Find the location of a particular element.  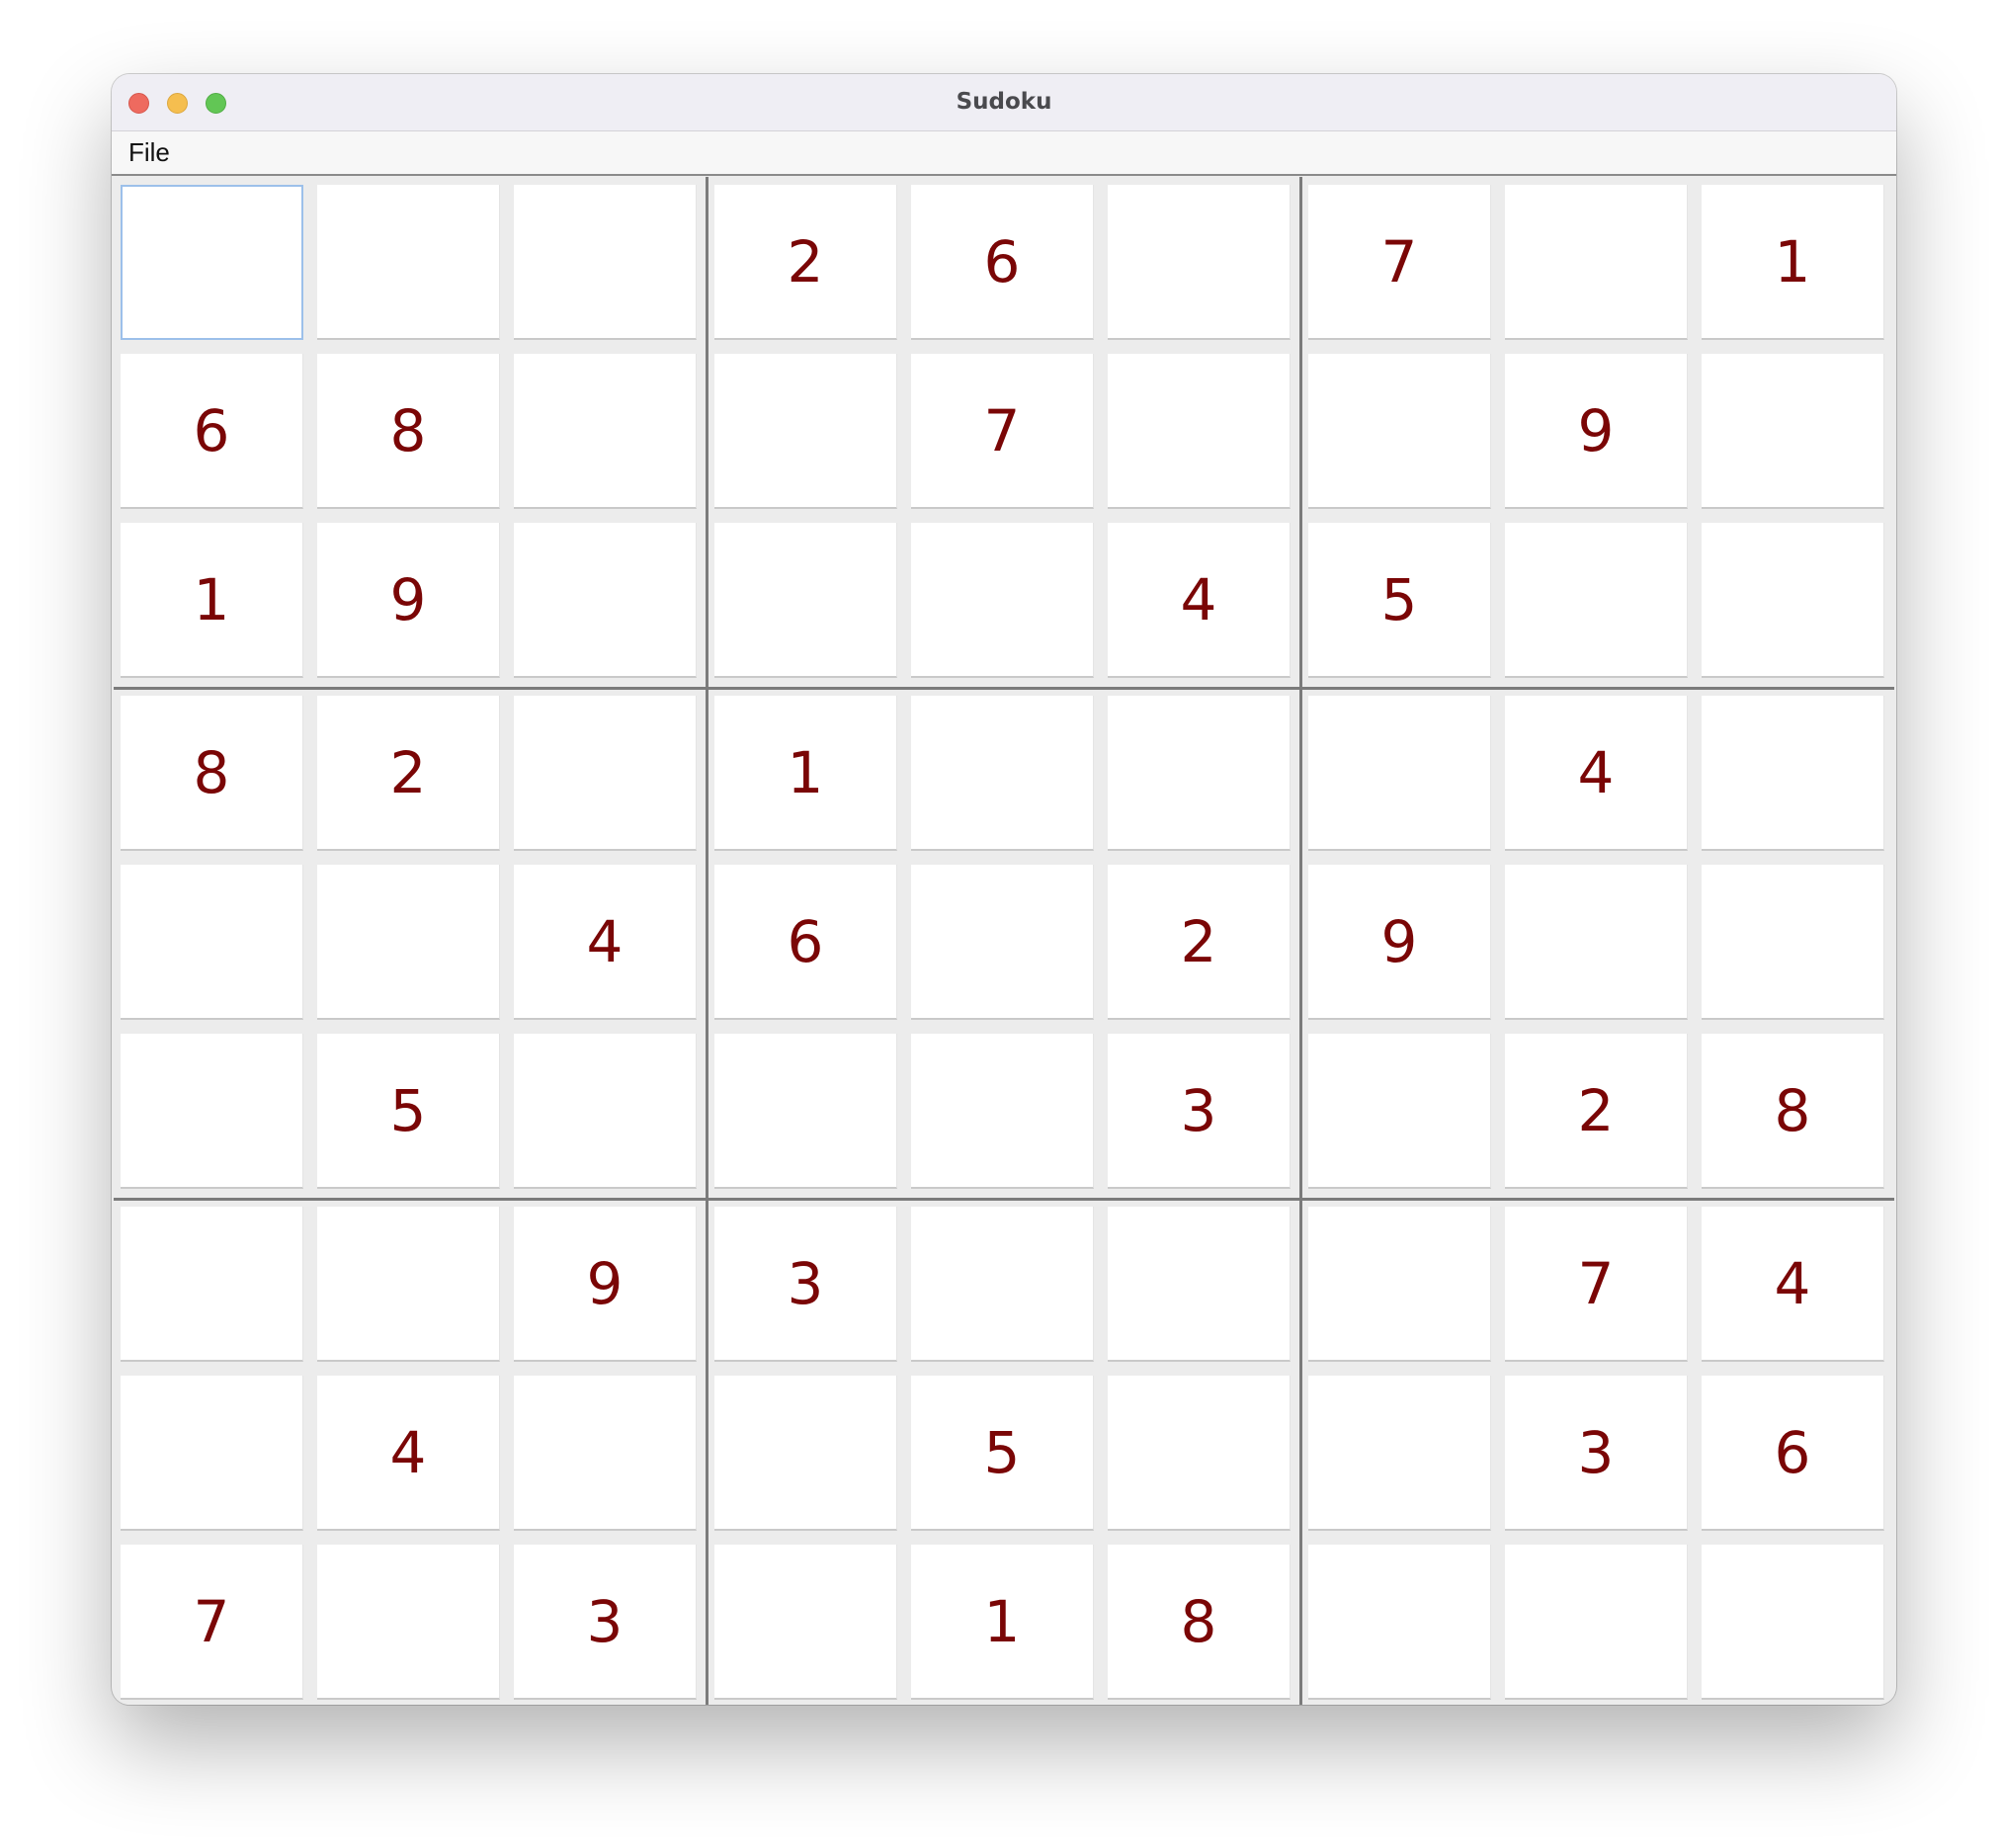

menu-bar: File is located at coordinates (1004, 153).